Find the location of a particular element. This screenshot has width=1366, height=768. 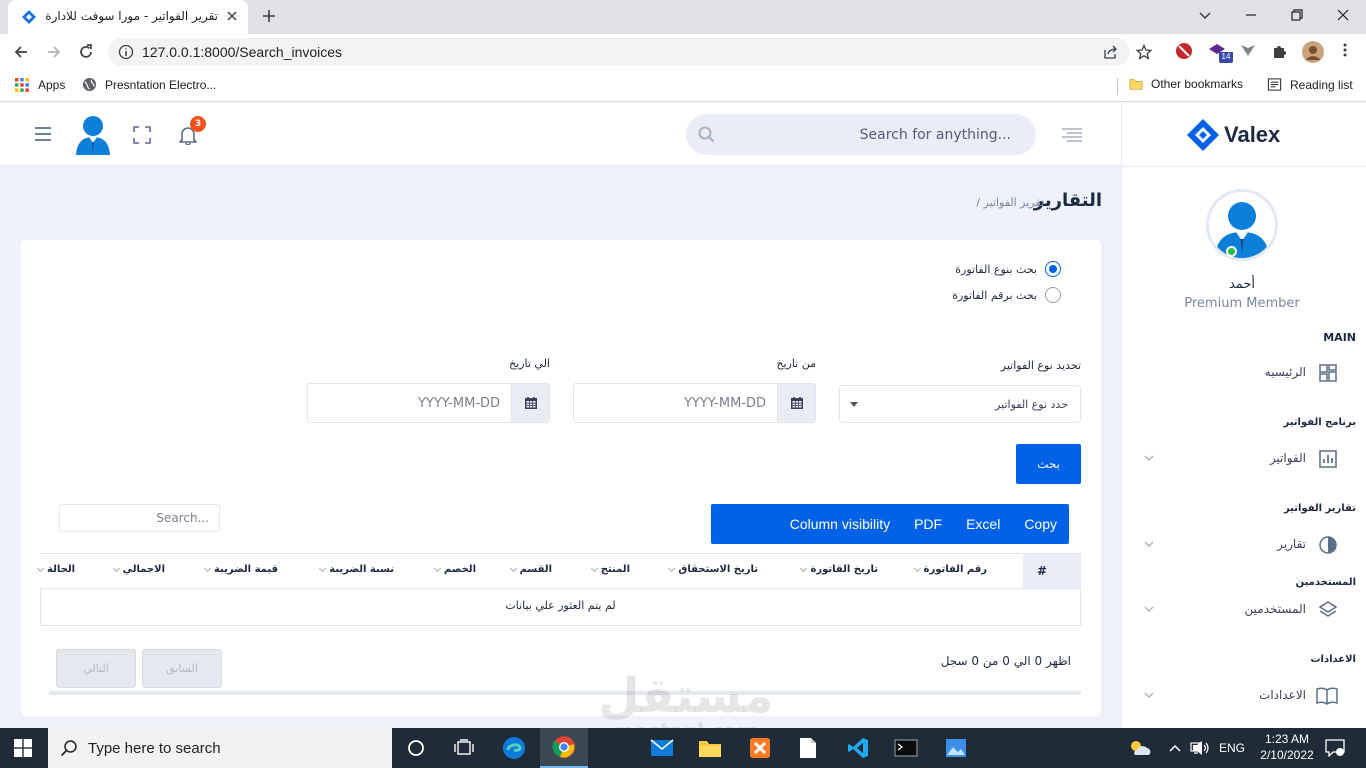

radio-number-input is located at coordinates (1053, 295).